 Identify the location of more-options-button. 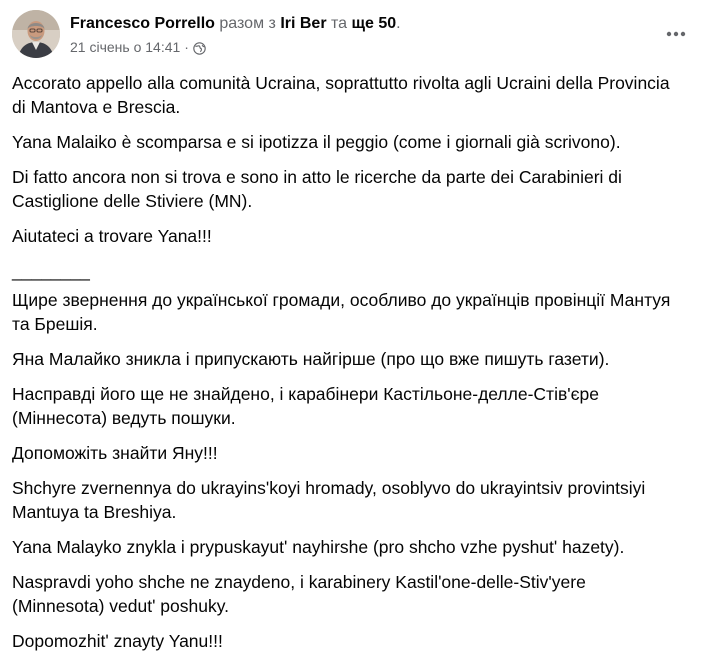
(676, 34).